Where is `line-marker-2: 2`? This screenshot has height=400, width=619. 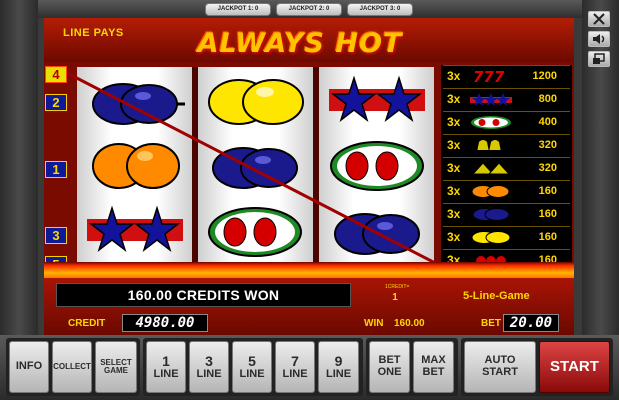 line-marker-2: 2 is located at coordinates (56, 102).